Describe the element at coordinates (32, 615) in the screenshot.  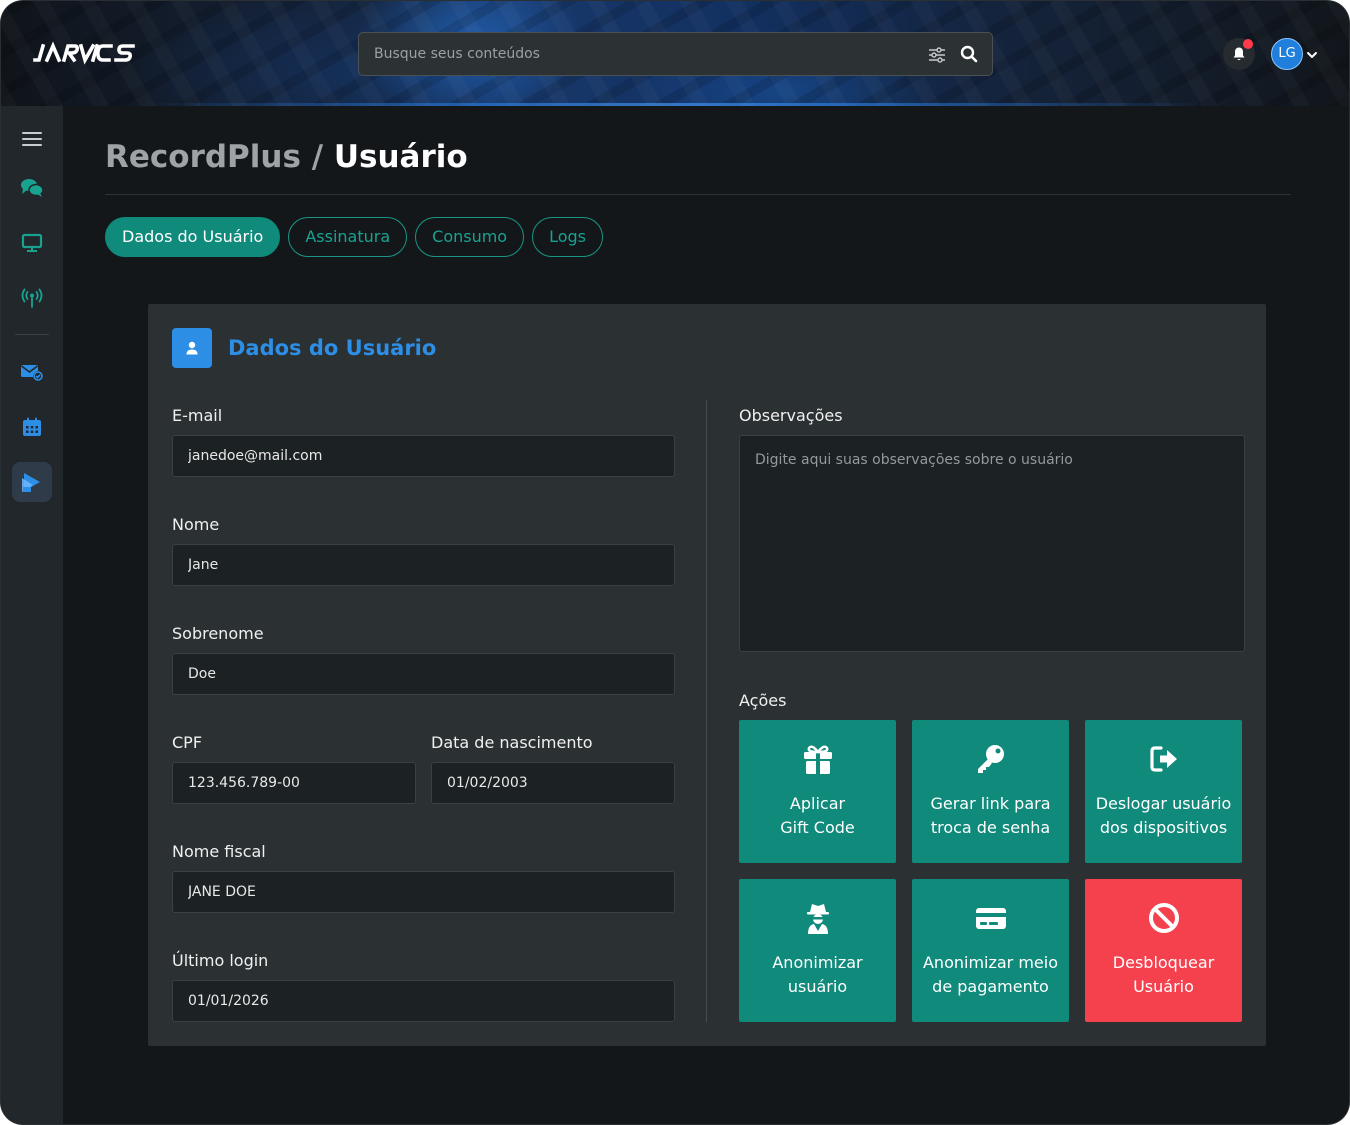
I see `sidebar` at that location.